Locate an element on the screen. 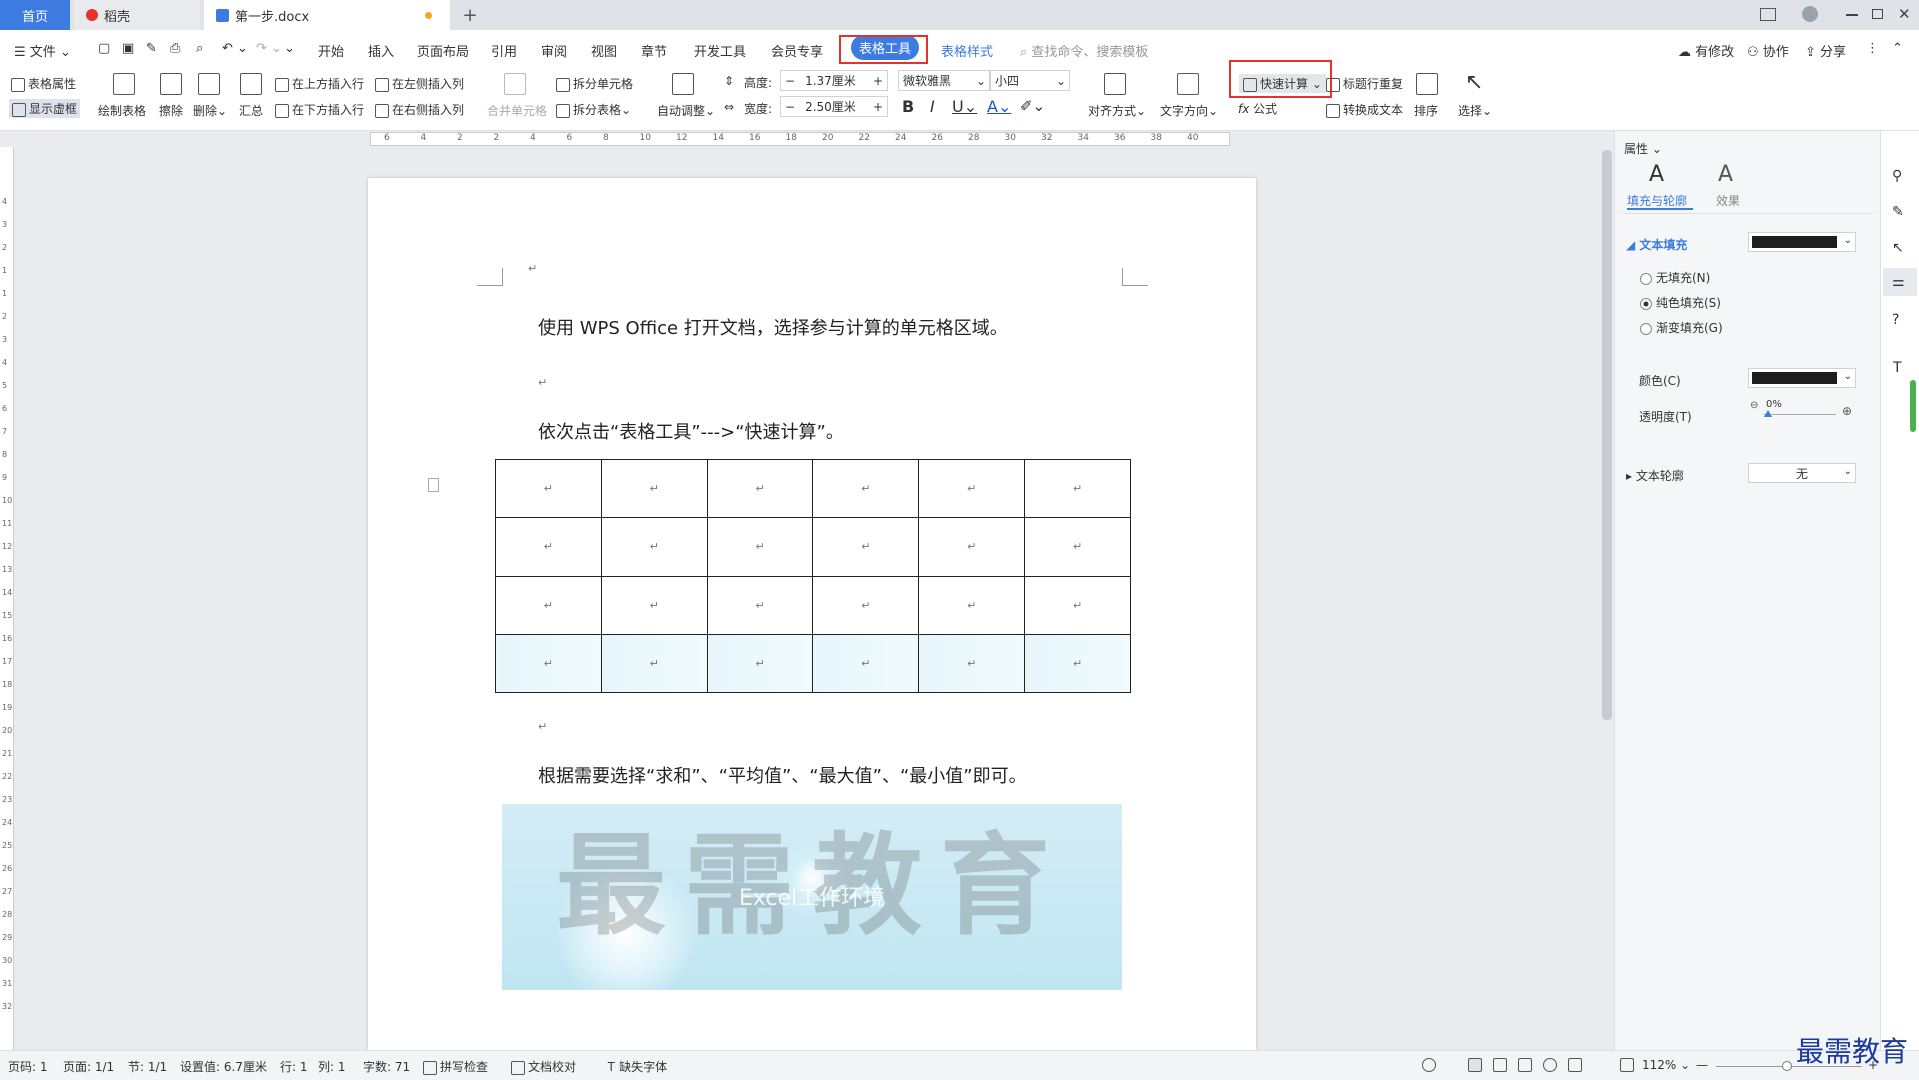 This screenshot has height=1080, width=1919. reading-view-icon is located at coordinates (1525, 1065).